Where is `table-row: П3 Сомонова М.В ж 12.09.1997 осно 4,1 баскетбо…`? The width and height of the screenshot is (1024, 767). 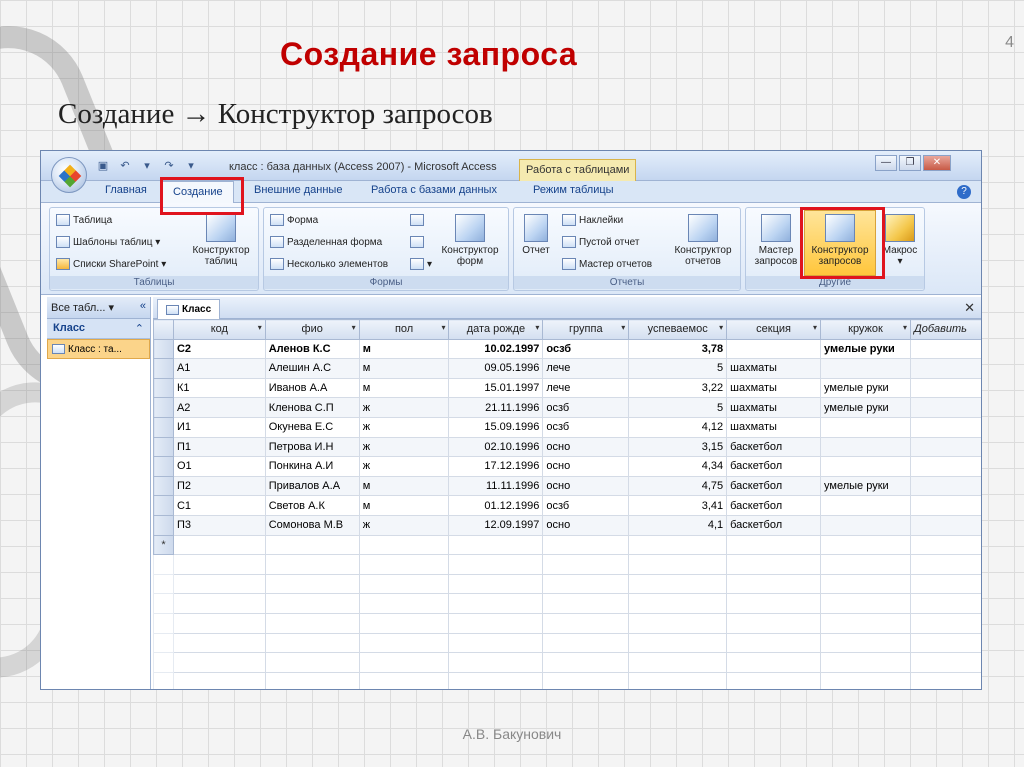
table-row: П3 Сомонова М.В ж 12.09.1997 осно 4,1 баскетбо… is located at coordinates (567, 525).